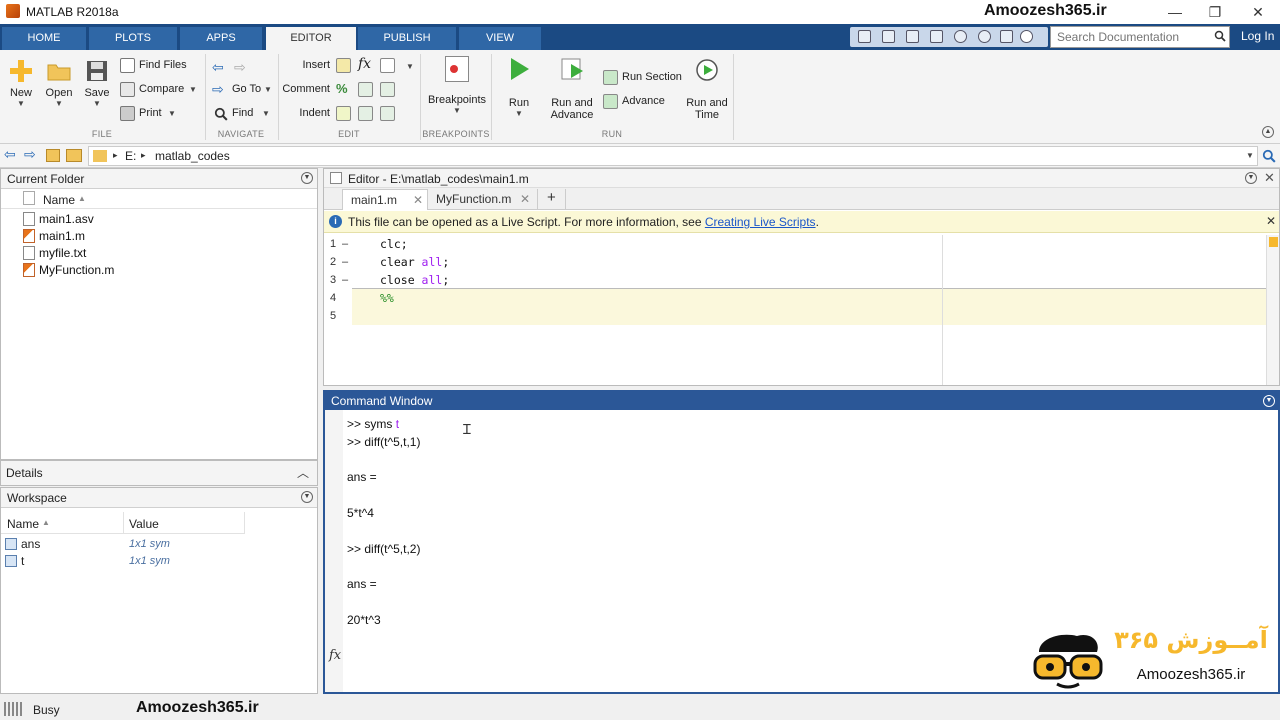 The height and width of the screenshot is (720, 1280). What do you see at coordinates (500, 38) in the screenshot?
I see `tab-view: VIEW` at bounding box center [500, 38].